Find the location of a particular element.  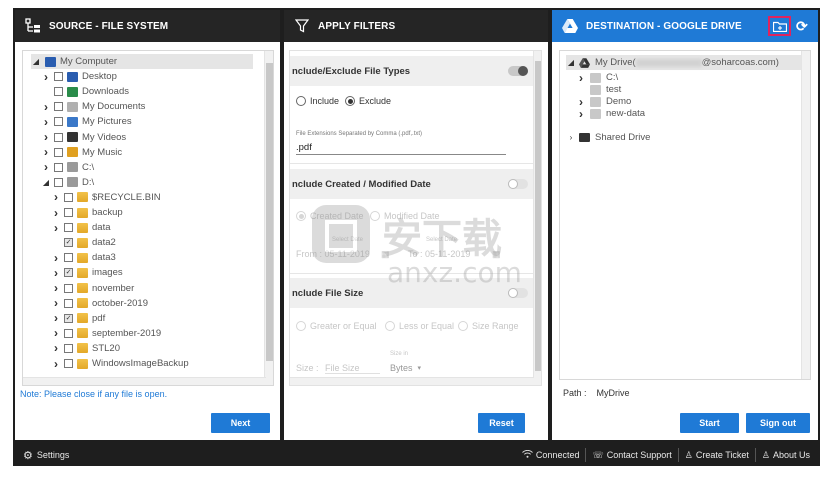

next-button: Next is located at coordinates (240, 423).